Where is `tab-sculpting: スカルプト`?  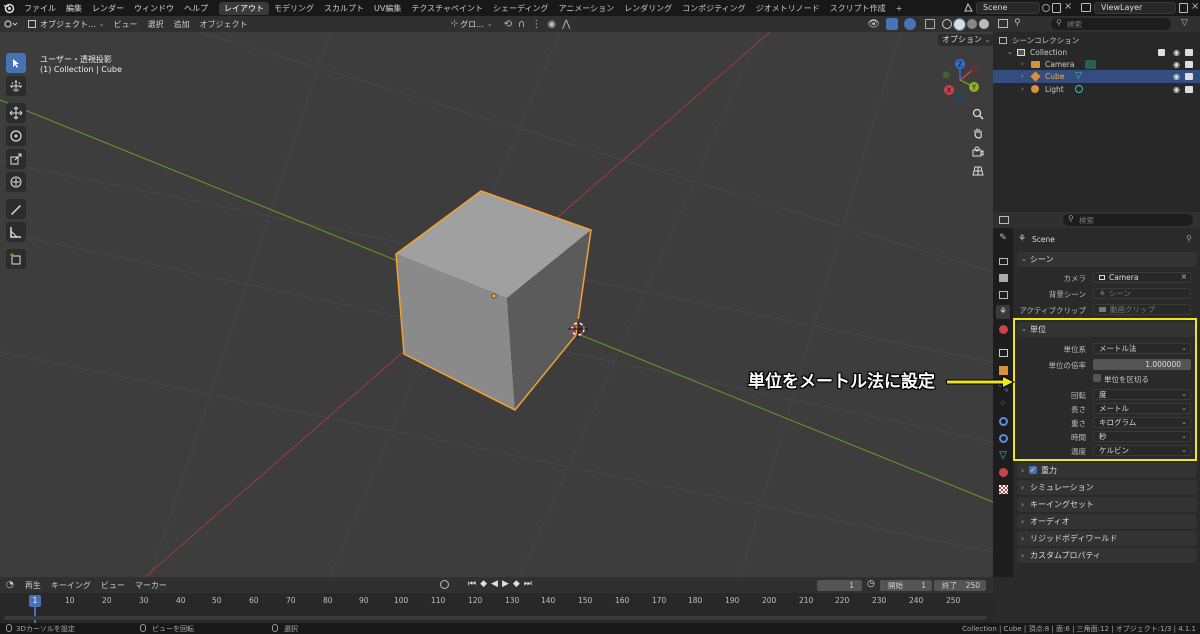
tab-sculpting: スカルプト is located at coordinates (344, 8).